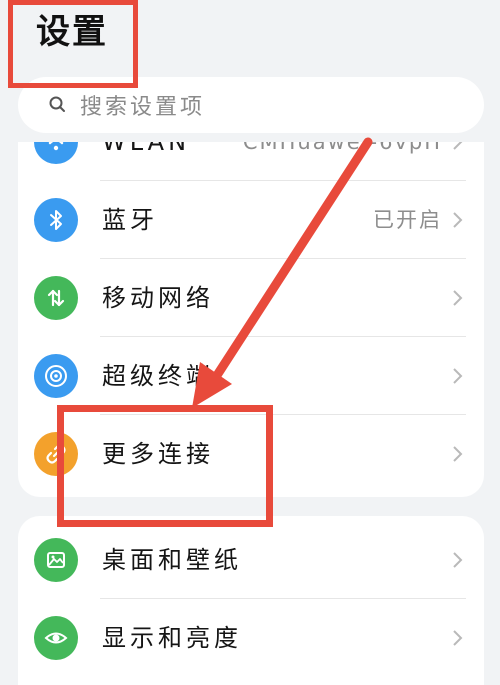 The image size is (500, 685). Describe the element at coordinates (60, 105) in the screenshot. I see `search-icon` at that location.